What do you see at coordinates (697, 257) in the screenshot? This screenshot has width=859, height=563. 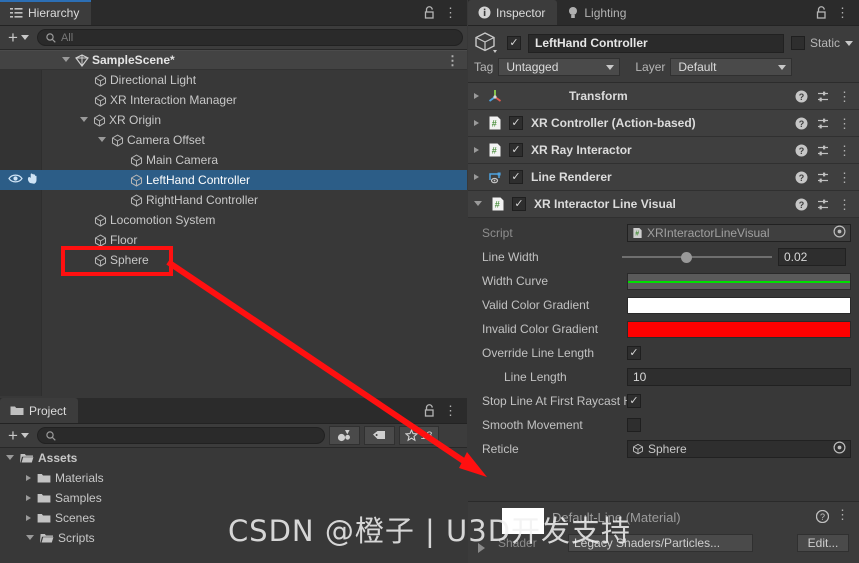 I see `line-width-slider` at bounding box center [697, 257].